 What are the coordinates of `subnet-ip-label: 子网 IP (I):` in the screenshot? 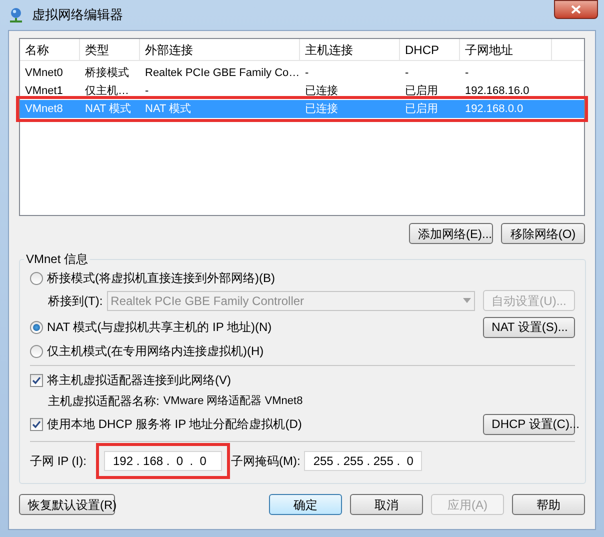 It's located at (59, 461).